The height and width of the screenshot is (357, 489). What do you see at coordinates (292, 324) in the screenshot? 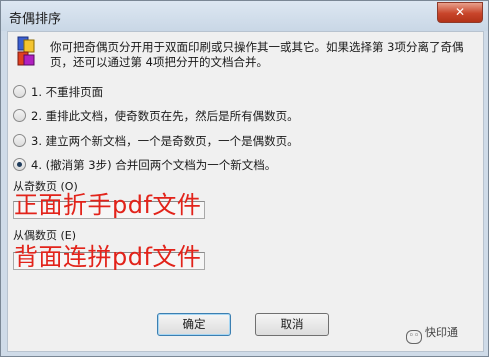
I see `cancel-button: 取消` at bounding box center [292, 324].